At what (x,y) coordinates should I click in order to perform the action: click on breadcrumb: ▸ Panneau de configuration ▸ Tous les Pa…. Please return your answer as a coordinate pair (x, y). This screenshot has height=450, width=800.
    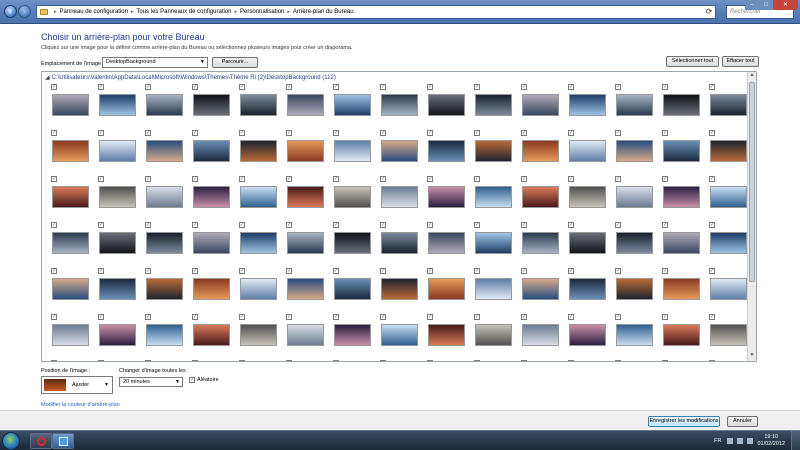
    Looking at the image, I should click on (376, 12).